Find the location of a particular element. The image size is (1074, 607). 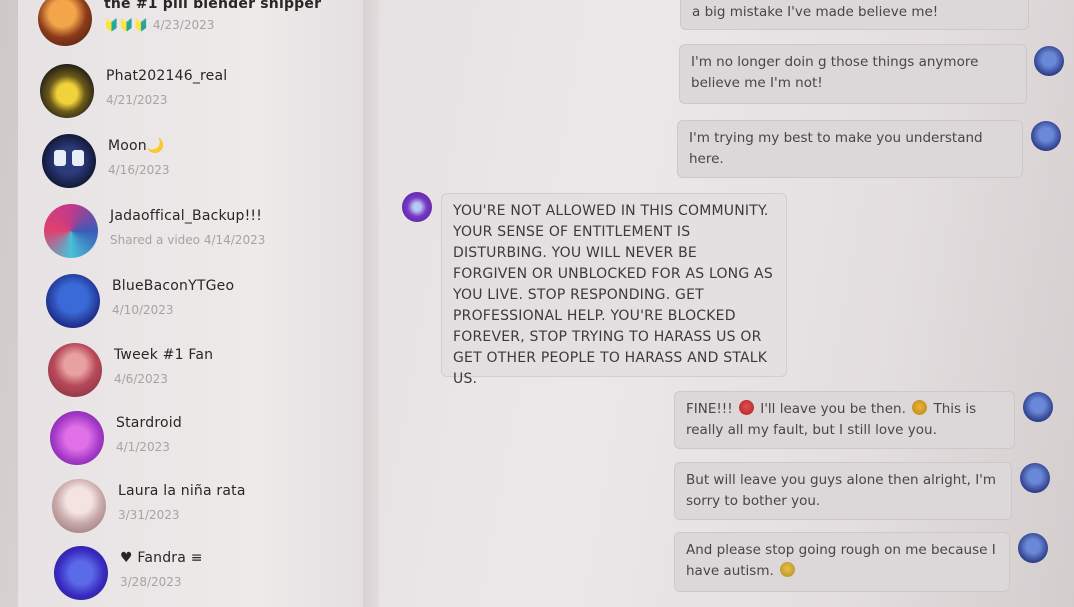

conversation-name: ♥ Fandra ≡ is located at coordinates (161, 558).